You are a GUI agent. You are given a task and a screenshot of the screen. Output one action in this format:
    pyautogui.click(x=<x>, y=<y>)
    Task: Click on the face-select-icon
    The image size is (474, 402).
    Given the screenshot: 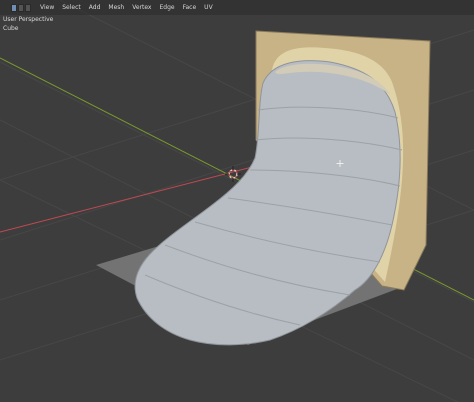 What is the action you would take?
    pyautogui.click(x=28, y=7)
    